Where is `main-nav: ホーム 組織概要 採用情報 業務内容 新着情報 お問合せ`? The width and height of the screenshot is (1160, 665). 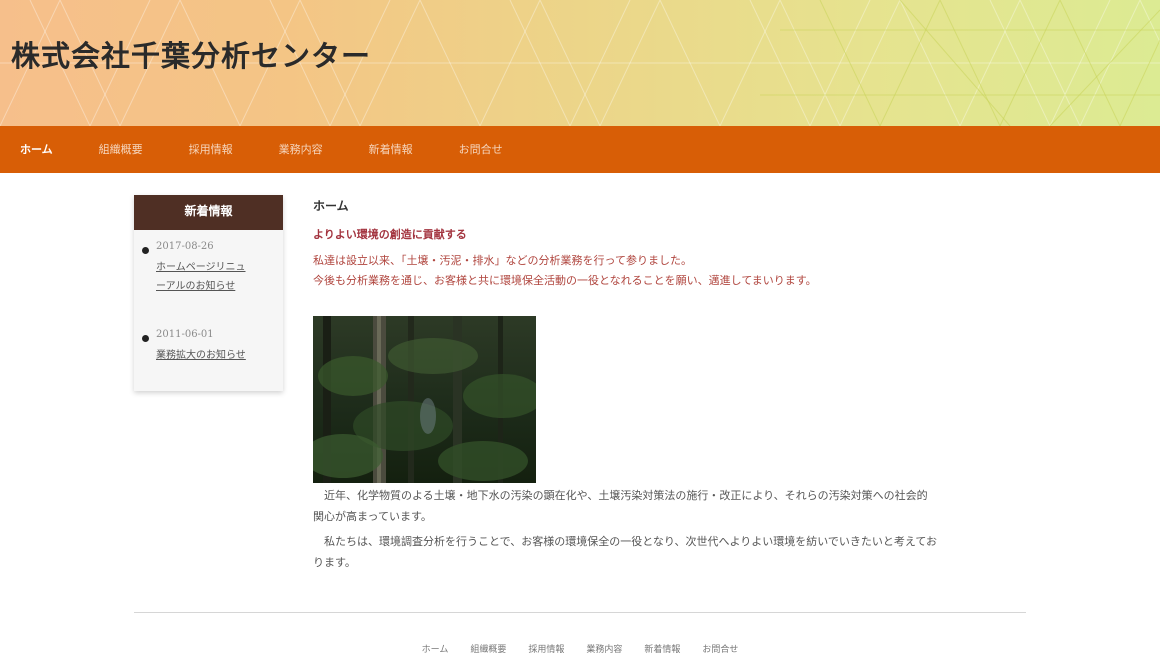 main-nav: ホーム 組織概要 採用情報 業務内容 新着情報 お問合せ is located at coordinates (580, 149).